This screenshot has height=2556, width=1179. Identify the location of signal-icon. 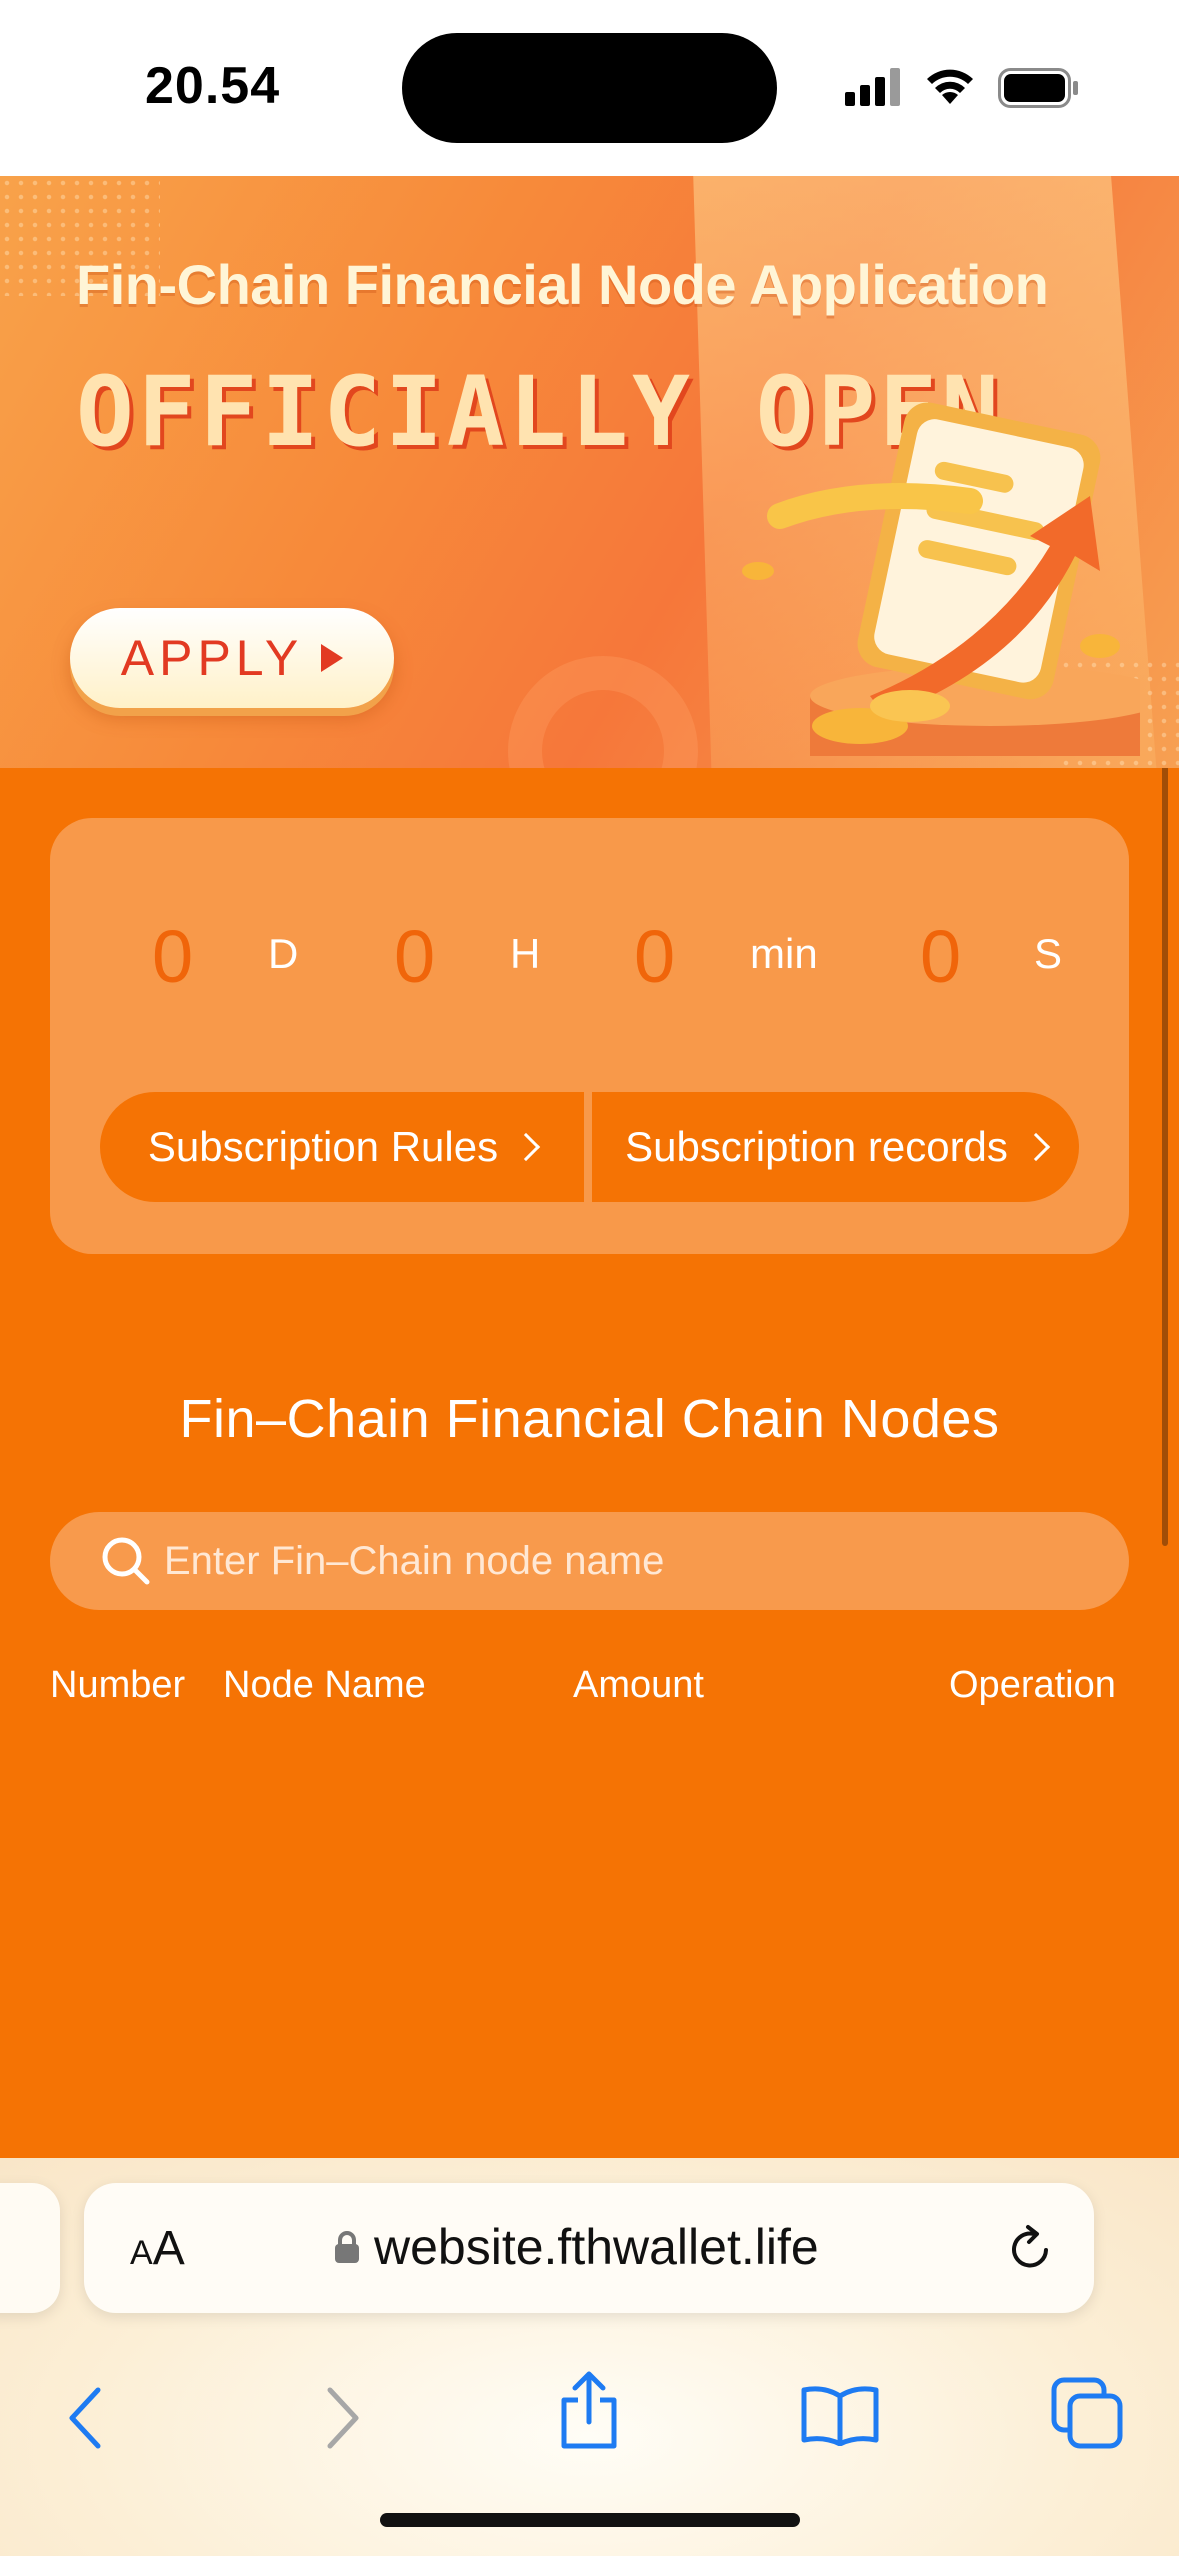
(873, 87).